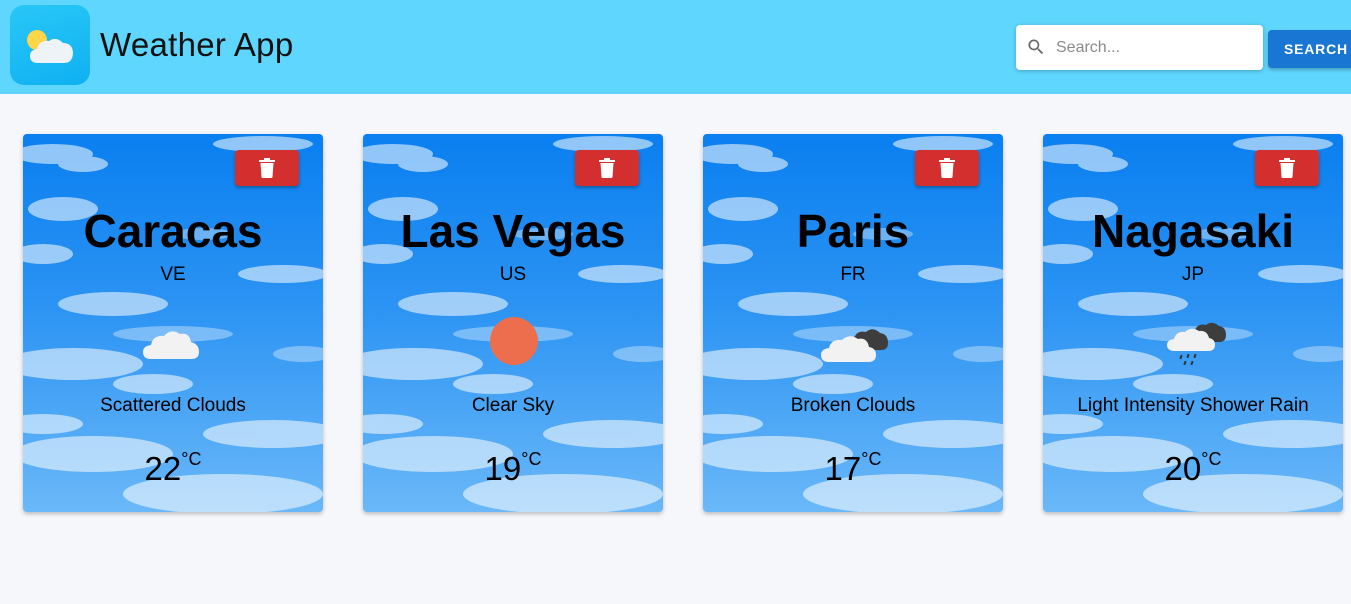 This screenshot has width=1351, height=604. What do you see at coordinates (513, 231) in the screenshot?
I see `city-name: Las Vegas` at bounding box center [513, 231].